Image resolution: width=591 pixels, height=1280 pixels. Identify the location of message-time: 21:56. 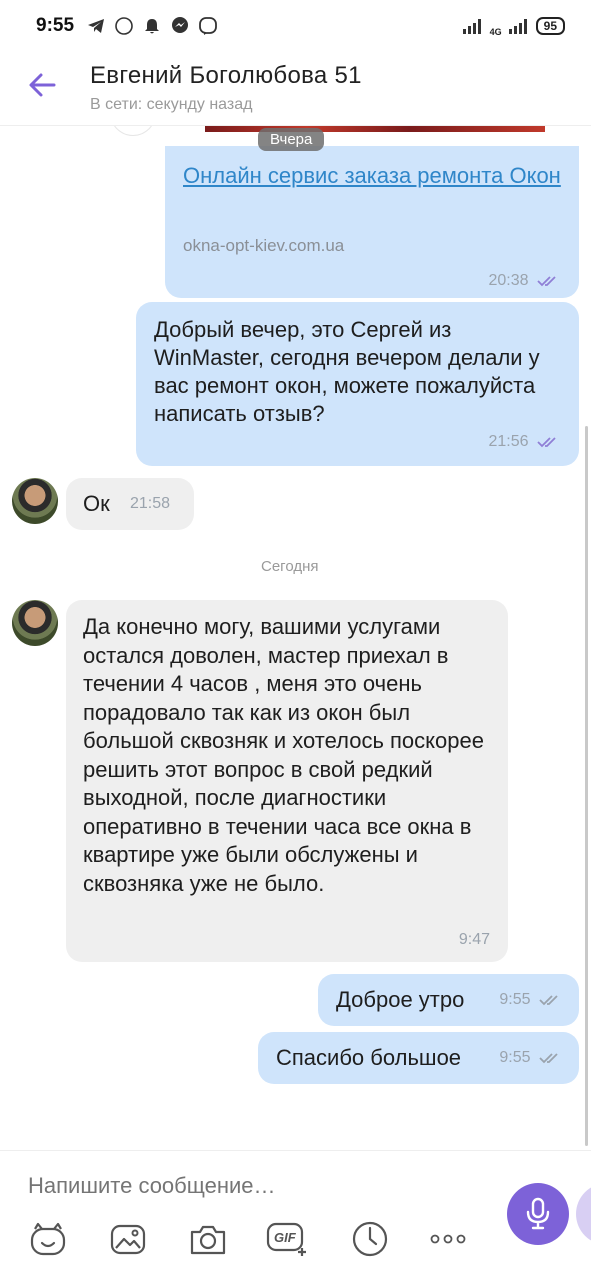
(508, 441).